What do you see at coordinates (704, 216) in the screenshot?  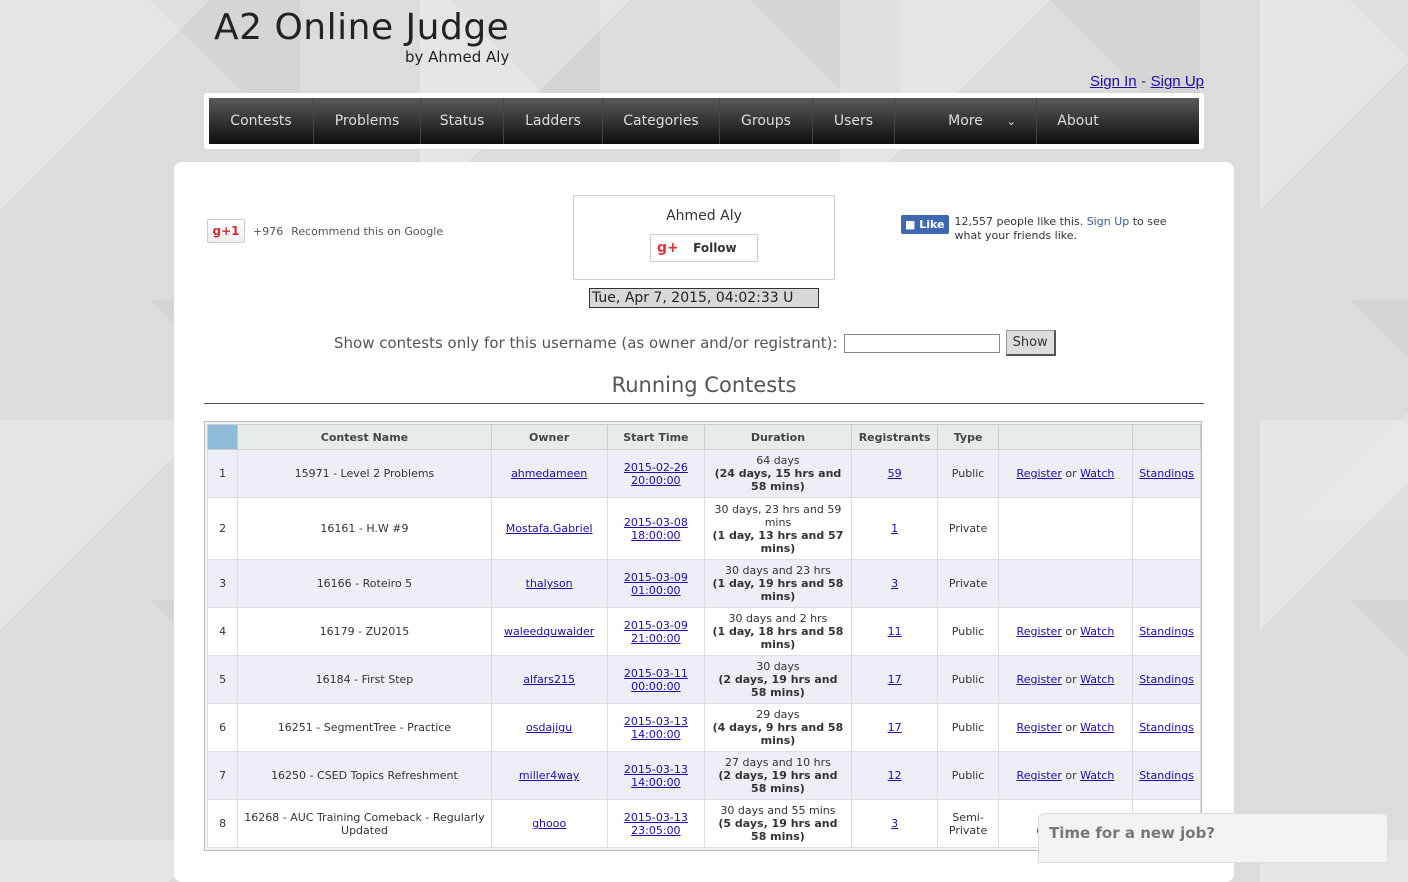 I see `follow-name: Ahmed Aly` at bounding box center [704, 216].